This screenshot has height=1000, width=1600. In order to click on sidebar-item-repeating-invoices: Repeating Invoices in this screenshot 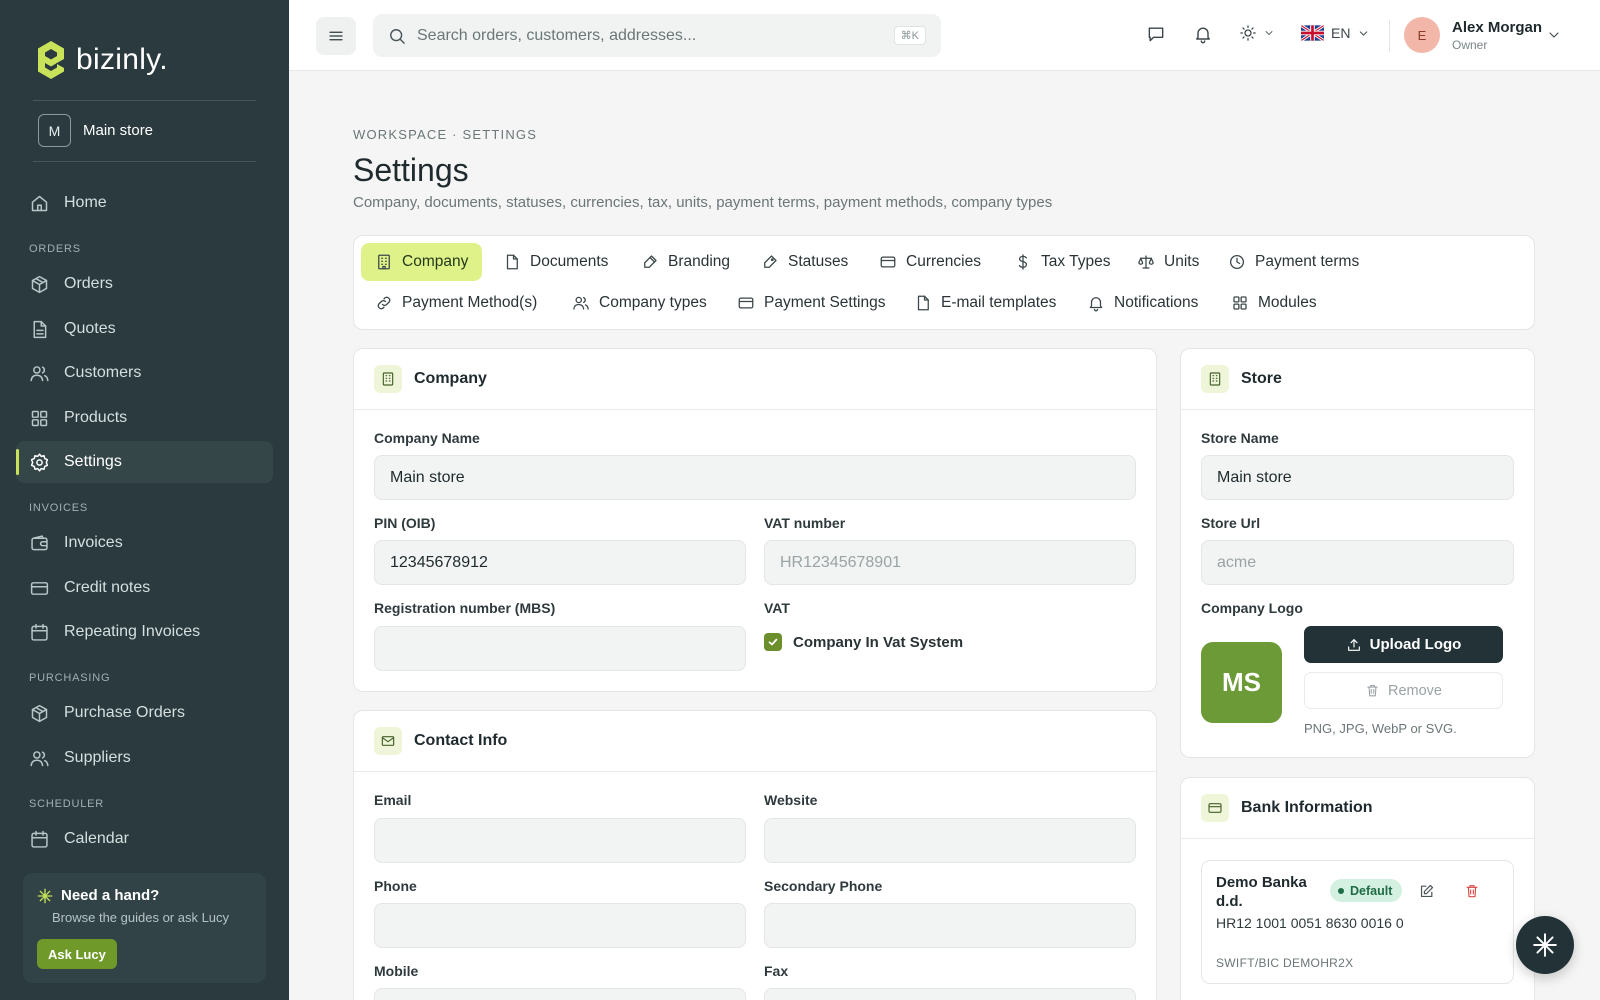, I will do `click(144, 632)`.